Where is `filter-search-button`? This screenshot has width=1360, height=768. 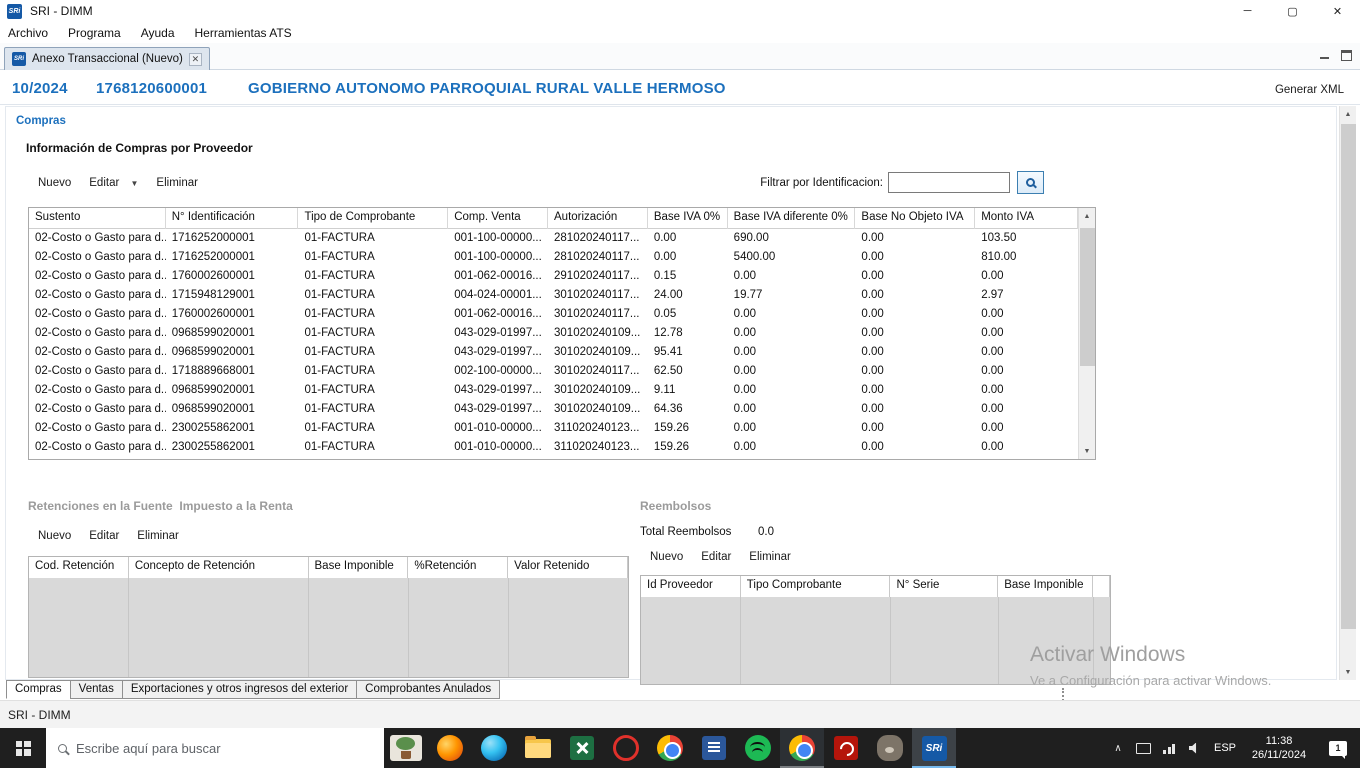 filter-search-button is located at coordinates (1030, 182).